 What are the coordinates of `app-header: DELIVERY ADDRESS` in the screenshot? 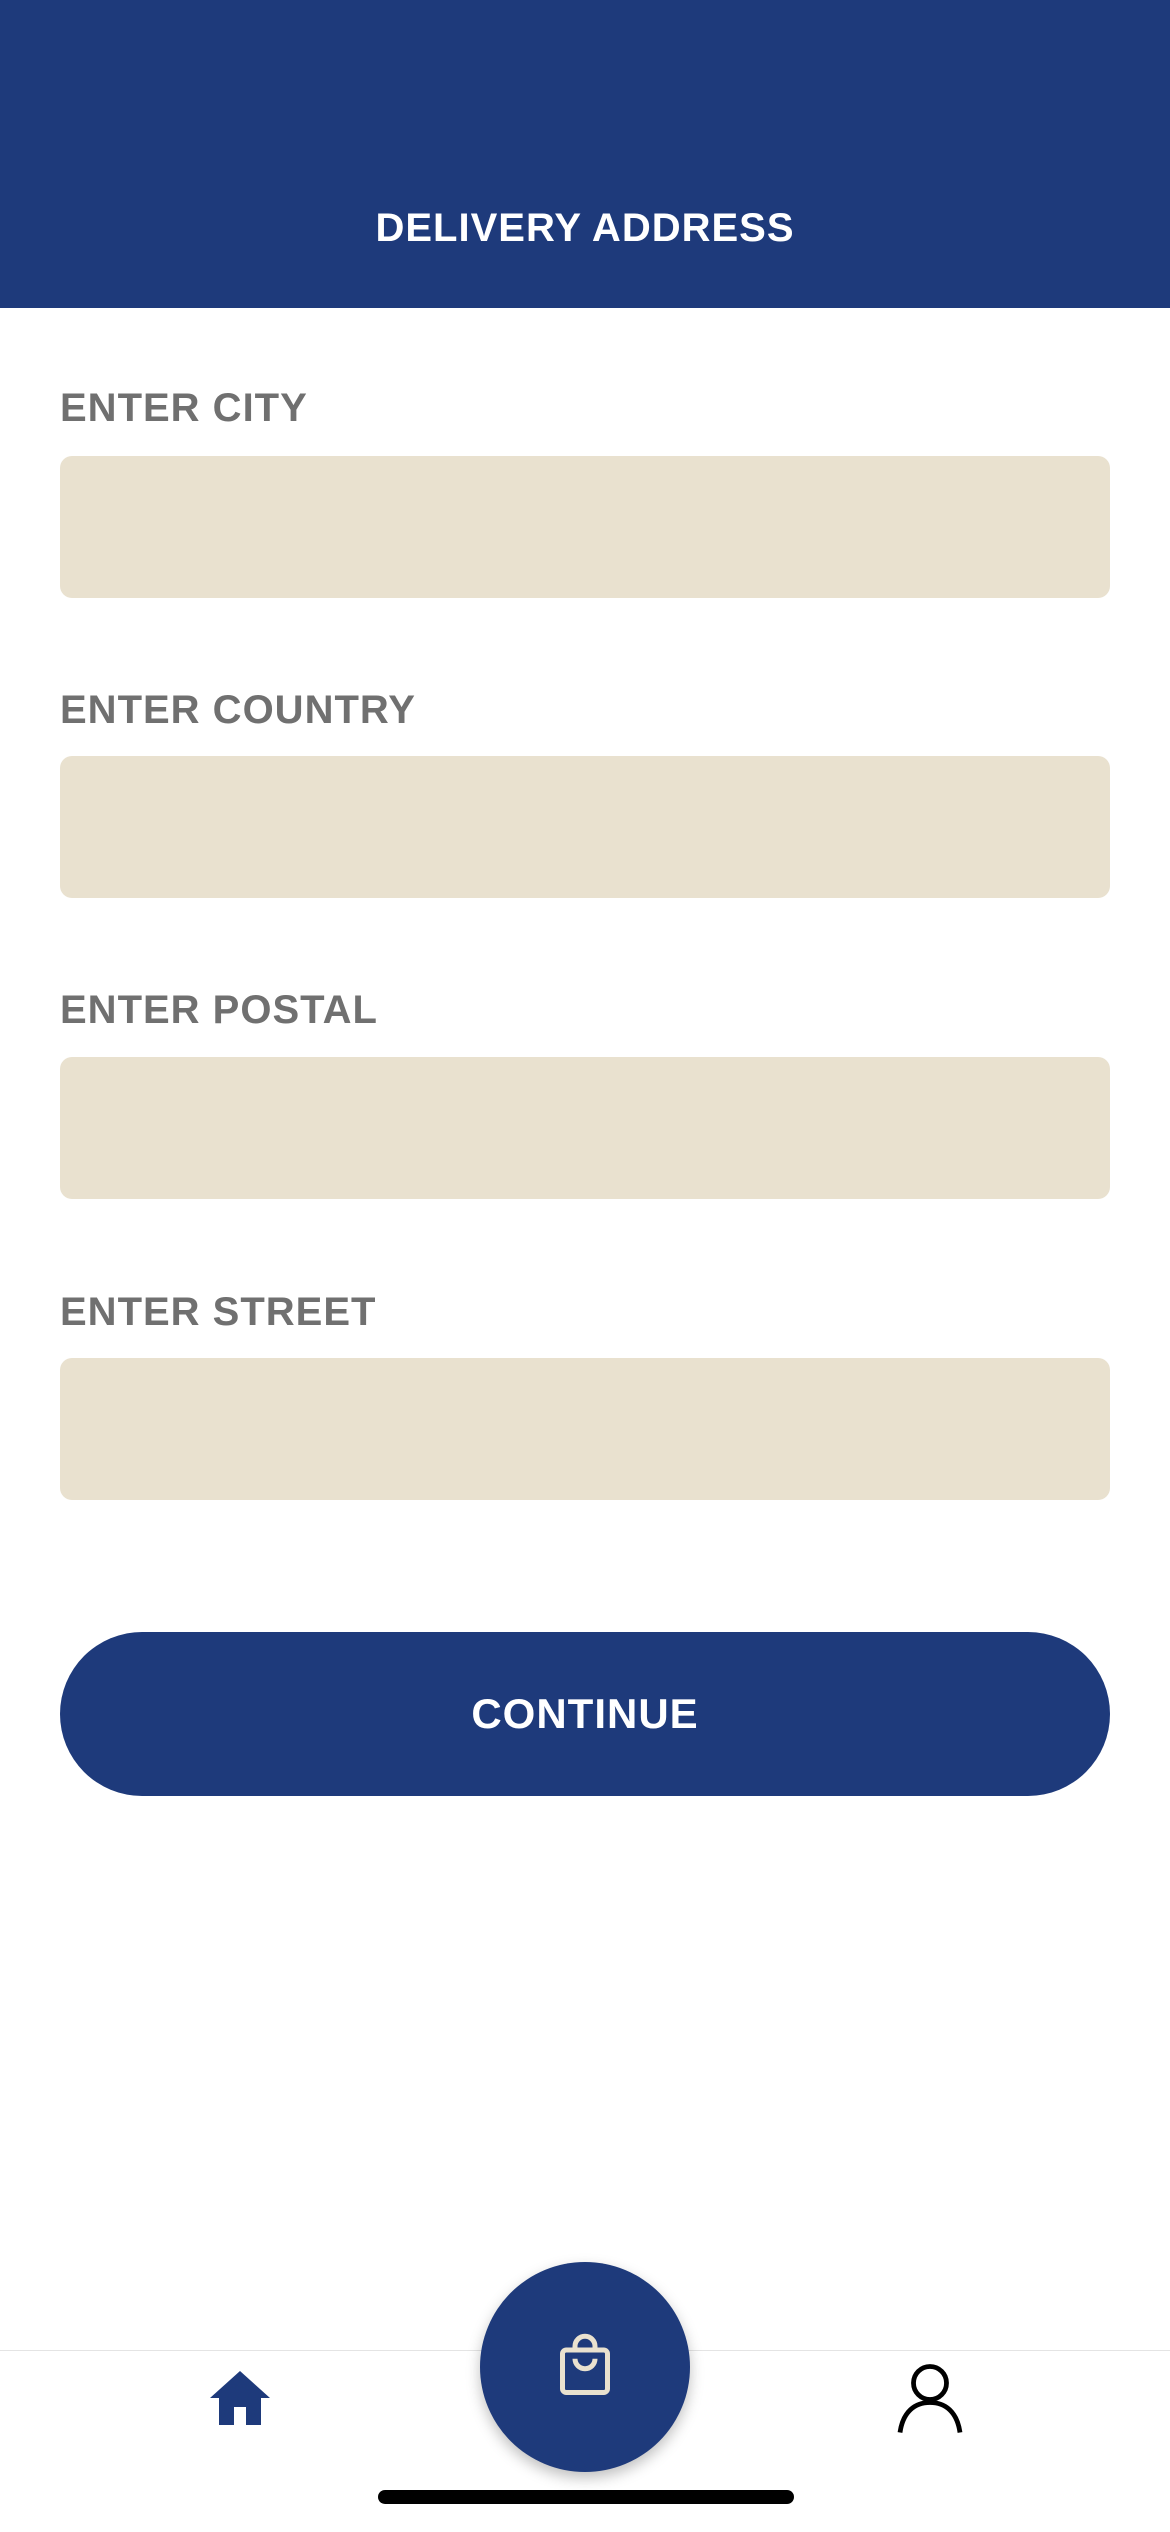 It's located at (585, 154).